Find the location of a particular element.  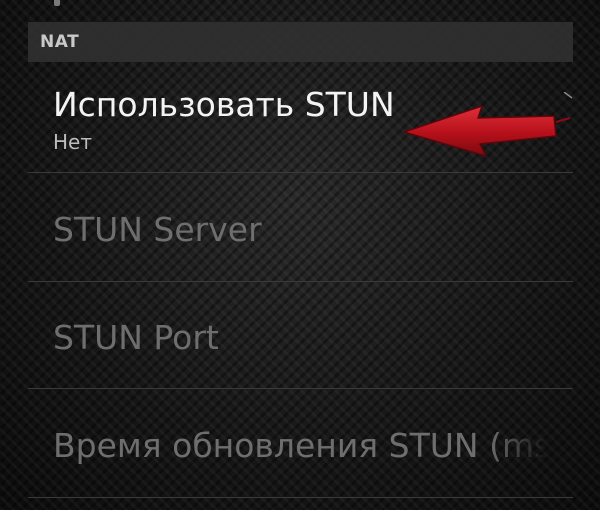

pref-stun-update-time-title: Время обновления STUN (ms) is located at coordinates (300, 445).